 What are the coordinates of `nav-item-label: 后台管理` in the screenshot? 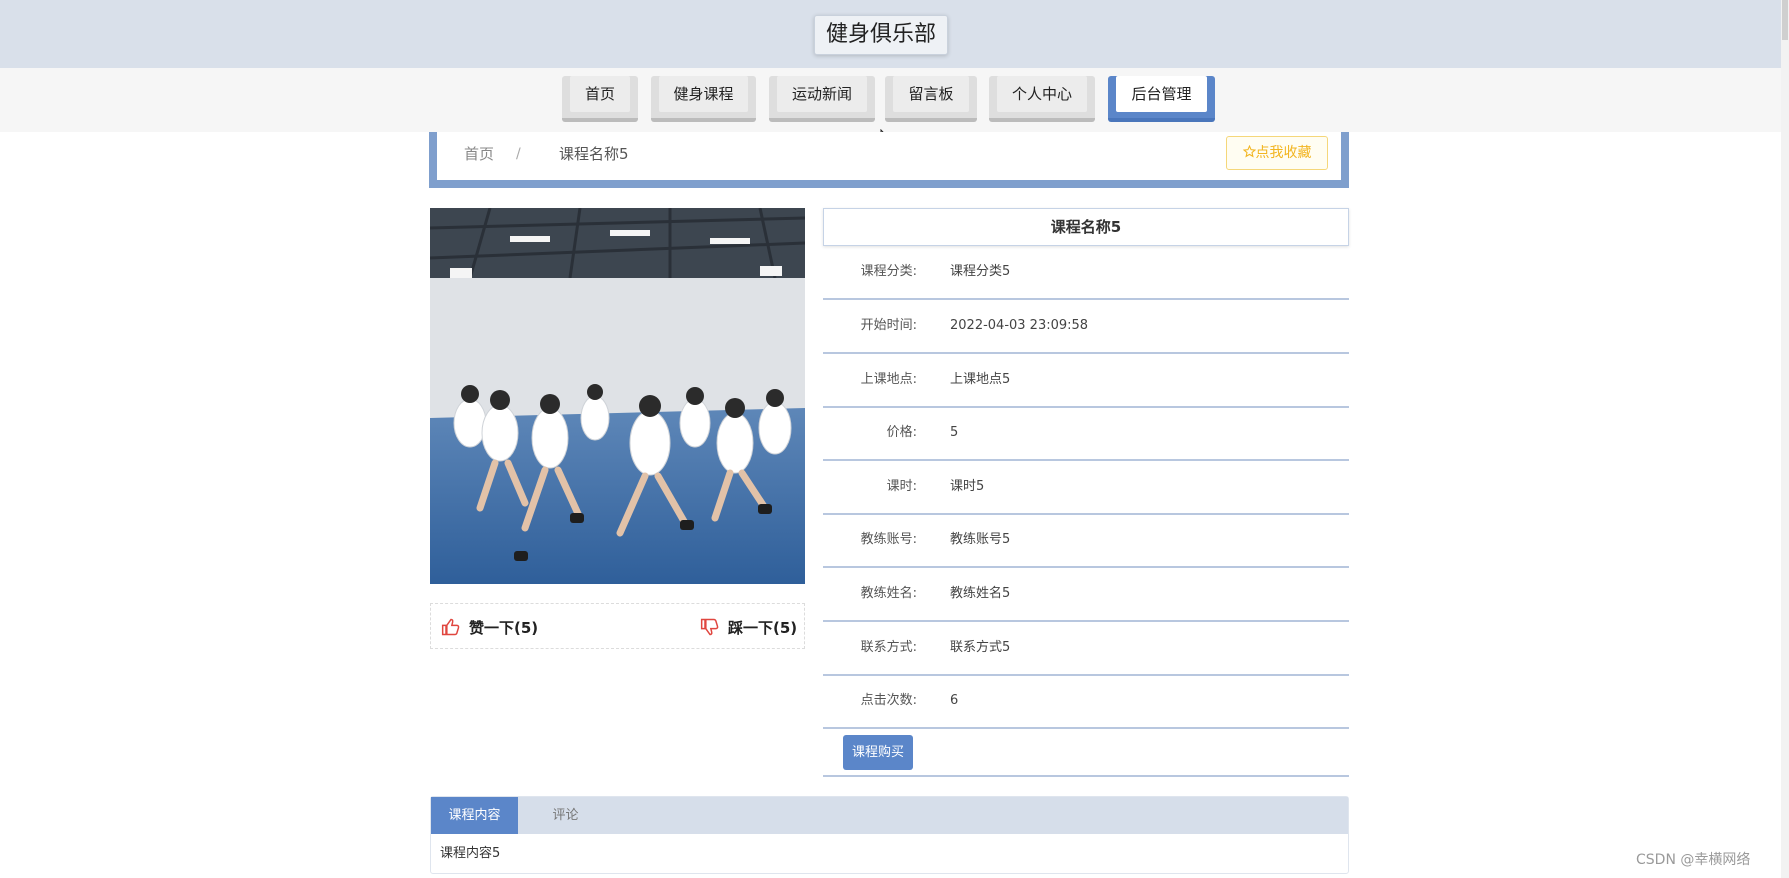 It's located at (1161, 94).